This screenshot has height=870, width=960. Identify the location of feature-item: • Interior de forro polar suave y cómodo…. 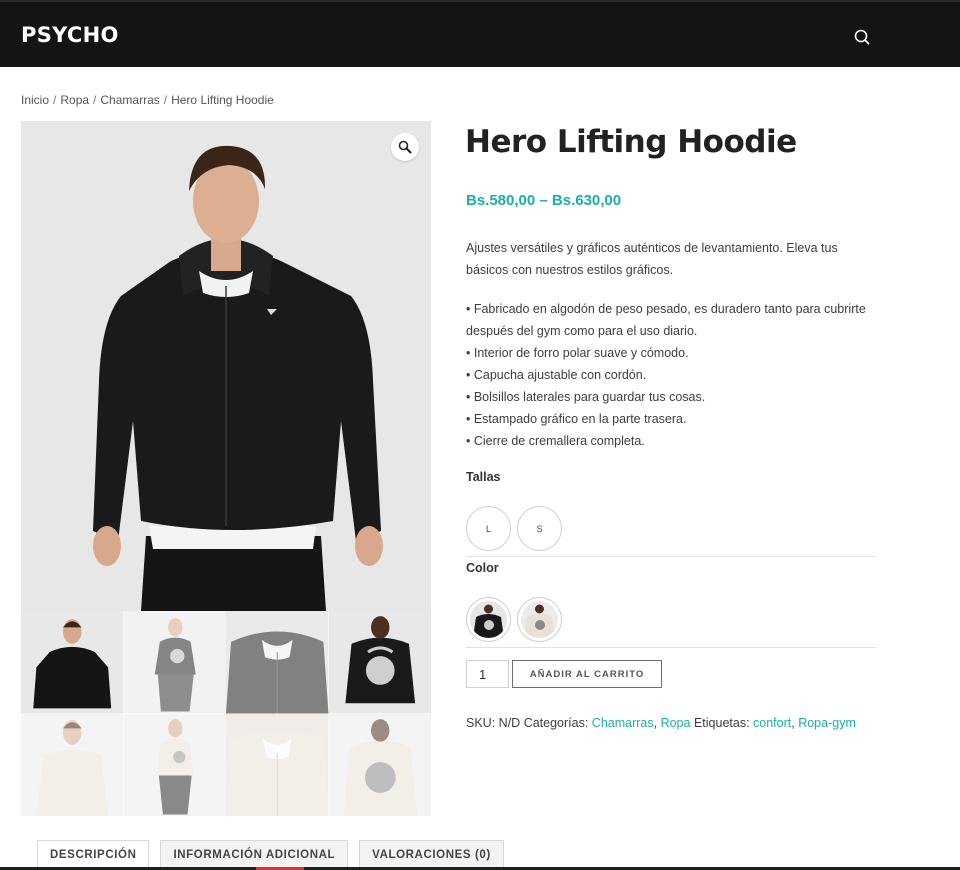
(577, 353).